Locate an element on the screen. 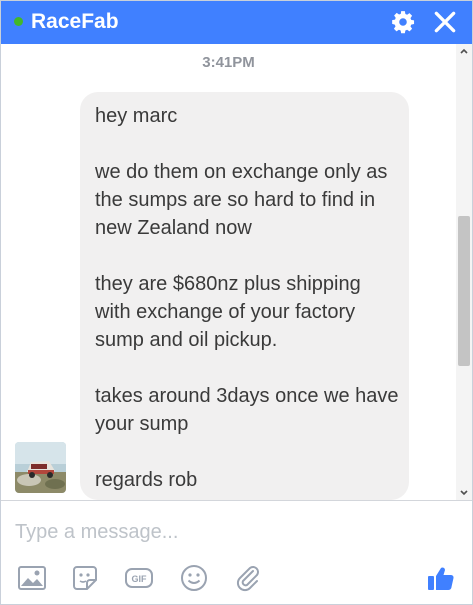 The width and height of the screenshot is (473, 605). gif-button: GIF is located at coordinates (139, 578).